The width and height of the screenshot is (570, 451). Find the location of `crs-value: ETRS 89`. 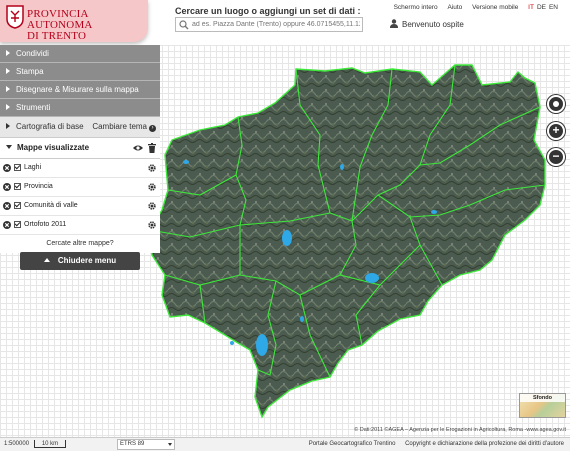

crs-value: ETRS 89 is located at coordinates (132, 444).